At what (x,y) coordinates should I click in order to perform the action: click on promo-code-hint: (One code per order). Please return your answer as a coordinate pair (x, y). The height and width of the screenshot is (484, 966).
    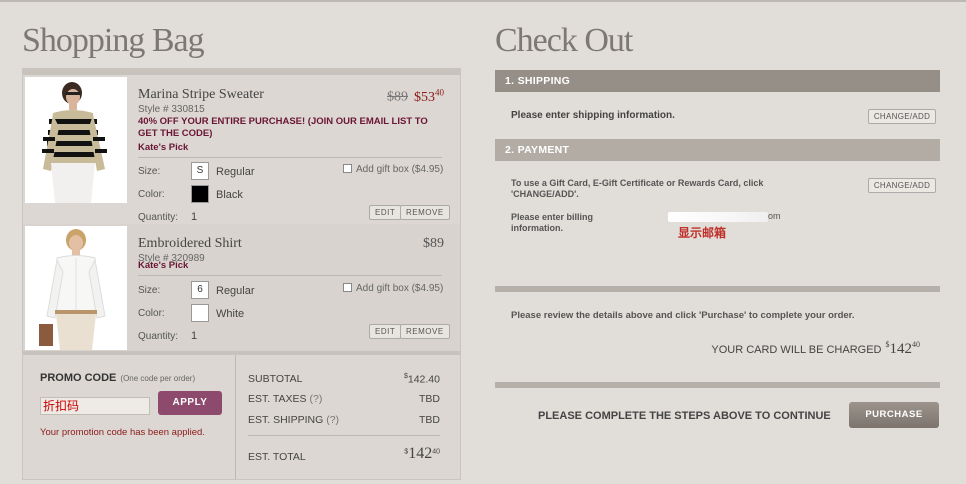
    Looking at the image, I should click on (158, 378).